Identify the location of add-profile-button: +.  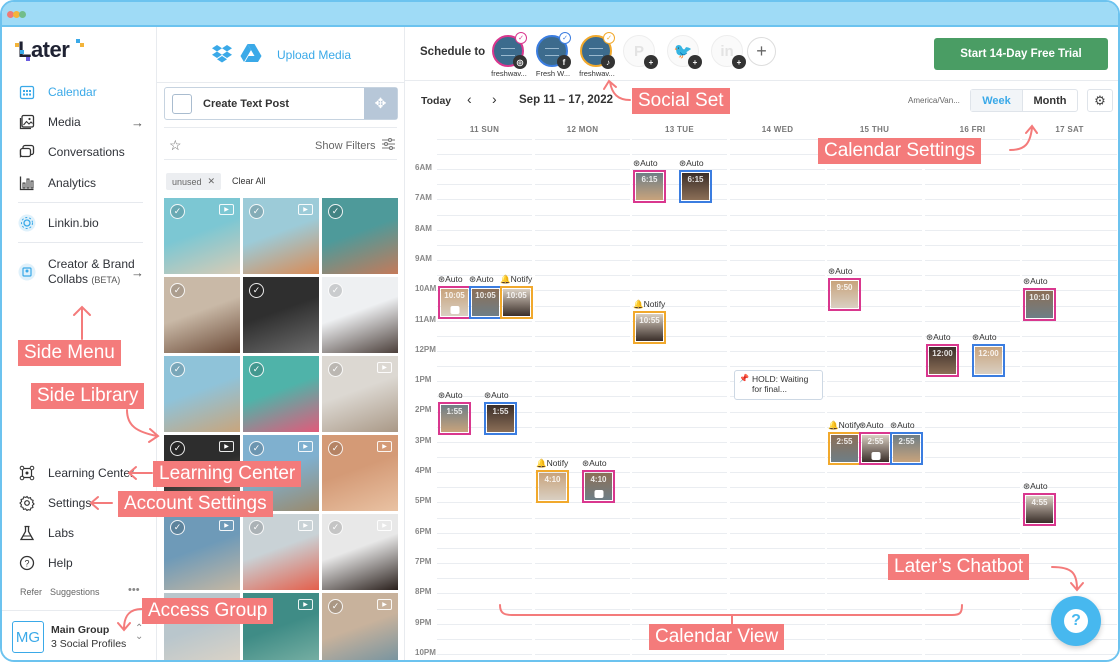
(761, 51).